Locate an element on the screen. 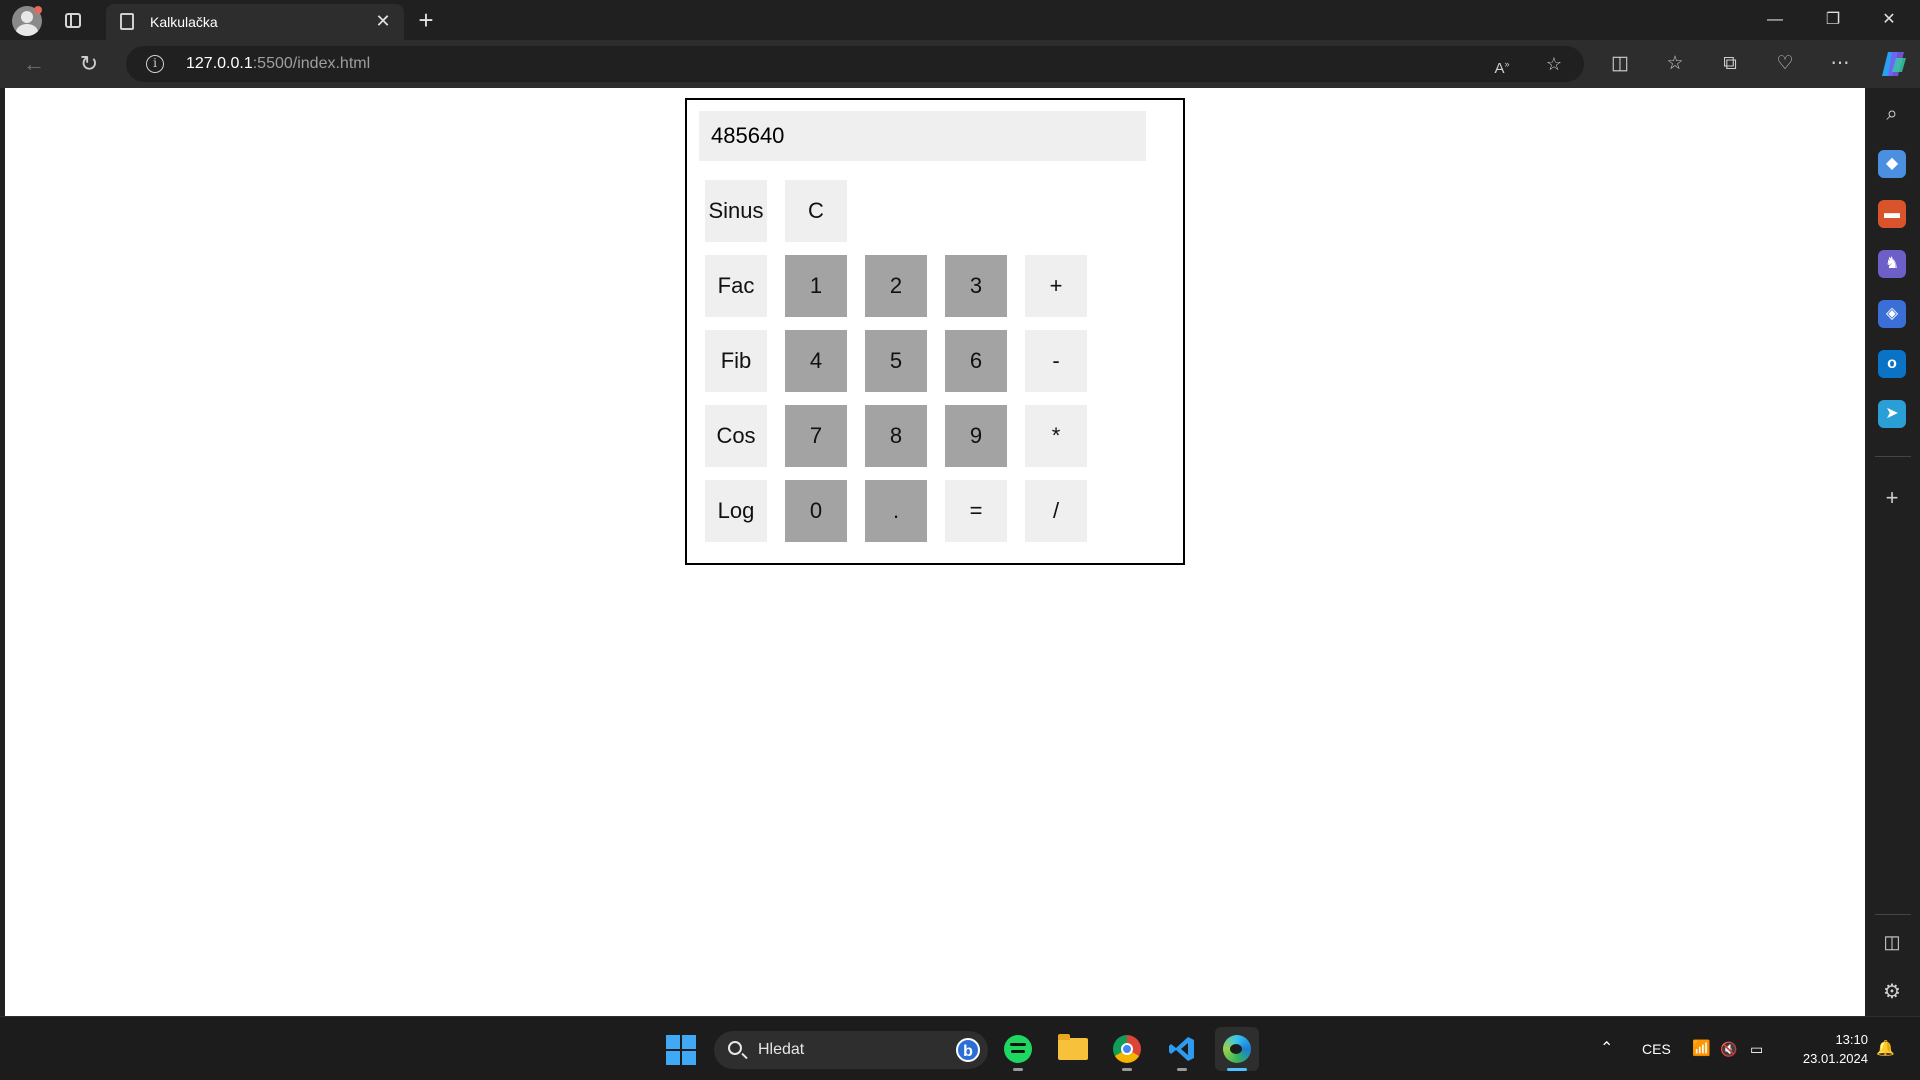 The width and height of the screenshot is (1920, 1080). sidebar-divider is located at coordinates (1893, 456).